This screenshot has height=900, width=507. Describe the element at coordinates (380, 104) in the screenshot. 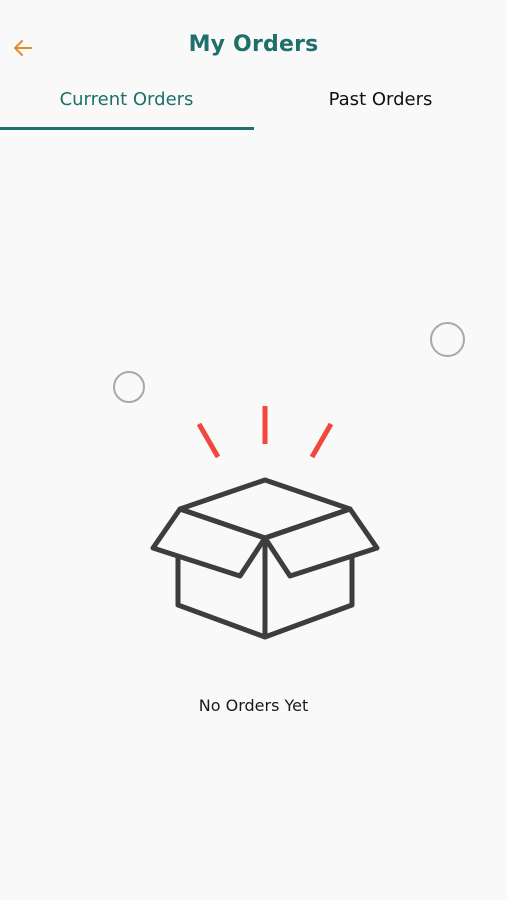

I see `tab-past-orders: Past Orders` at that location.